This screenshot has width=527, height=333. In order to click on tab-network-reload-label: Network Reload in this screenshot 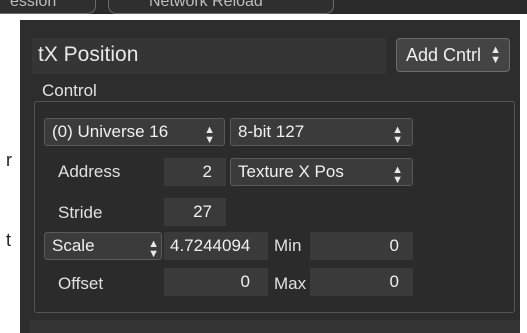, I will do `click(206, 5)`.